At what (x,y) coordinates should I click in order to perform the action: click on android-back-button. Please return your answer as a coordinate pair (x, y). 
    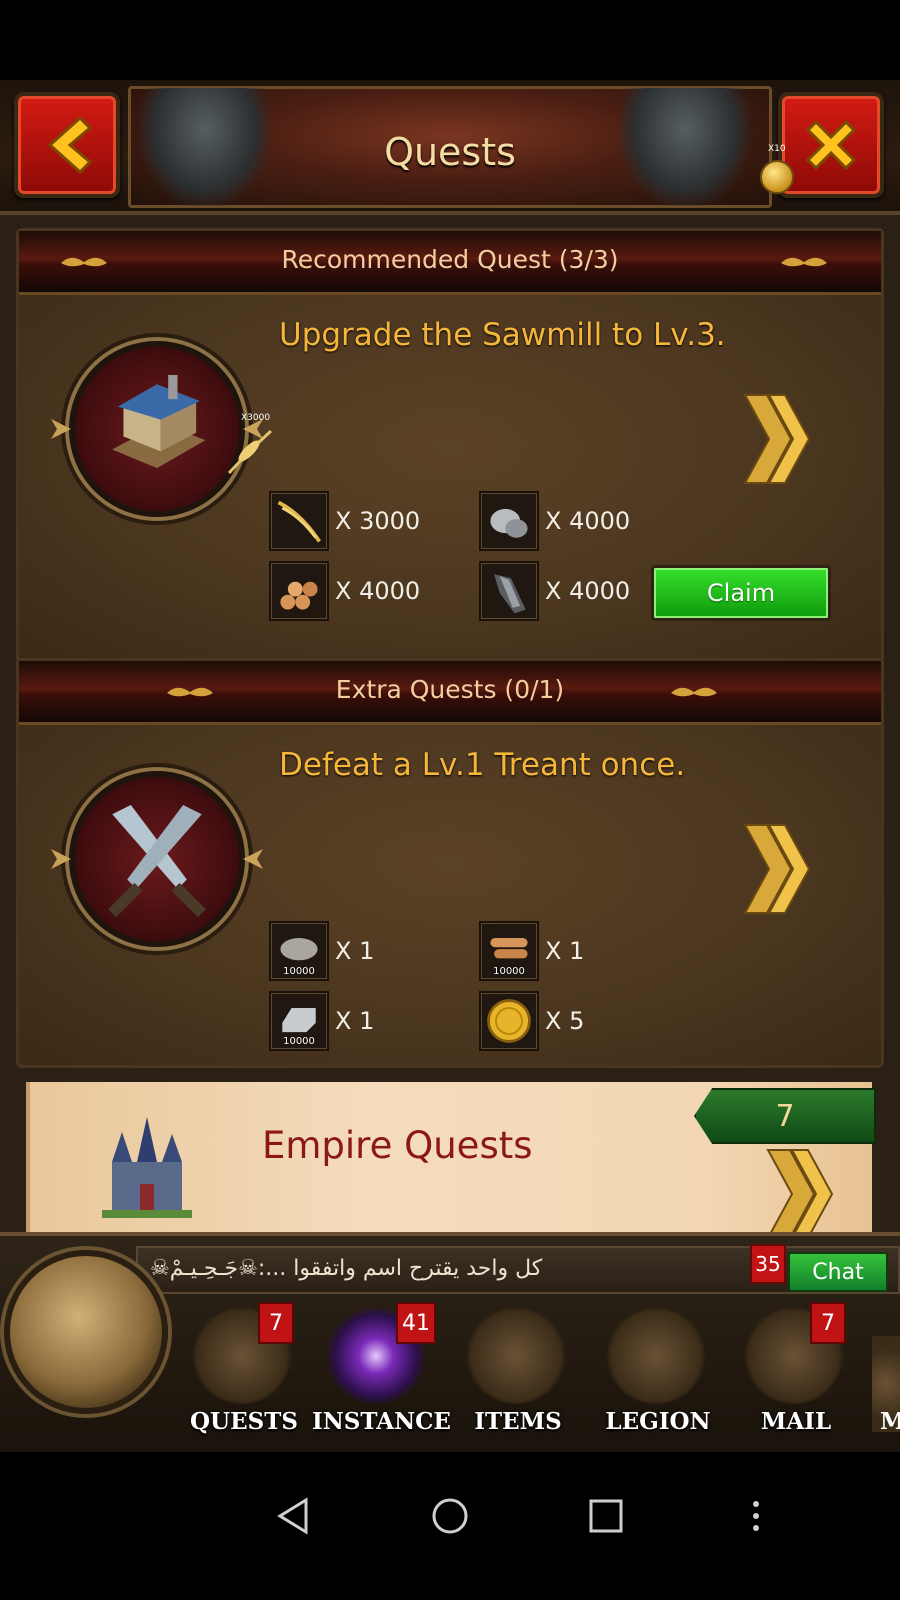
    Looking at the image, I should click on (294, 1516).